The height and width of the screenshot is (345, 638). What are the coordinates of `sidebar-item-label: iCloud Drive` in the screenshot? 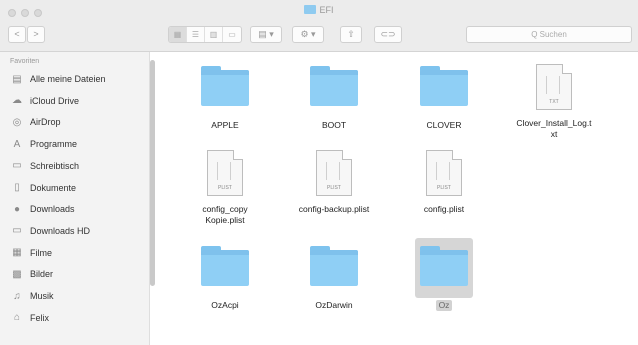 It's located at (55, 100).